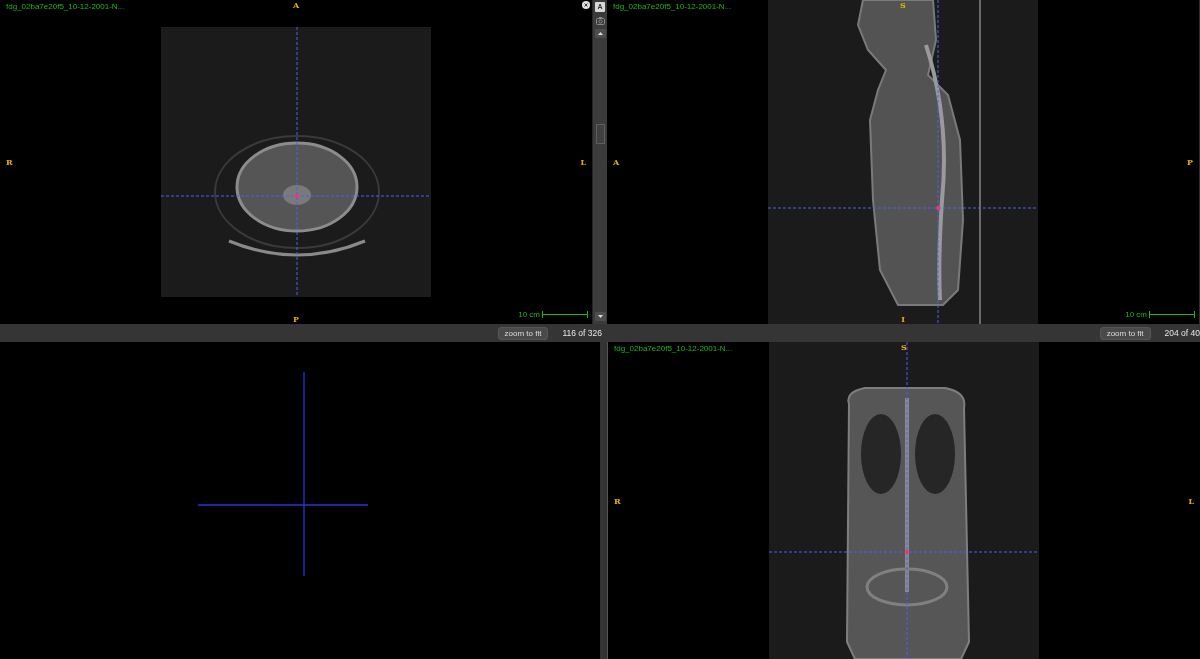 This screenshot has width=1200, height=659. What do you see at coordinates (586, 5) in the screenshot?
I see `close-icon` at bounding box center [586, 5].